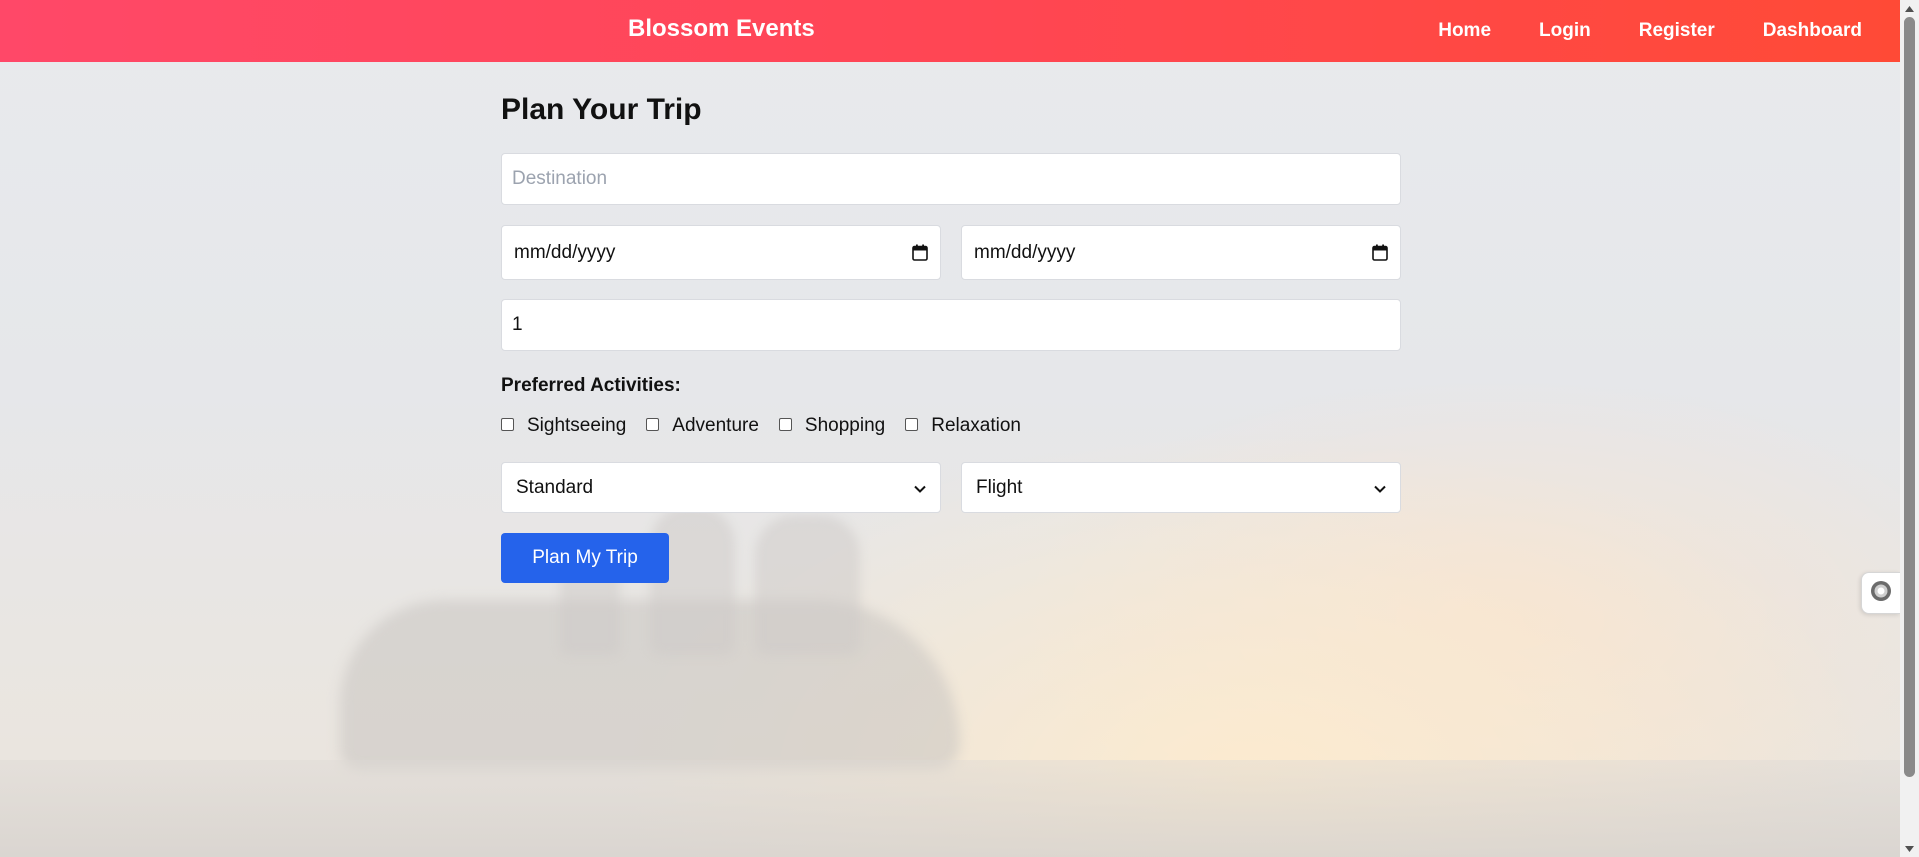  I want to click on activity-shopping: Shopping, so click(832, 426).